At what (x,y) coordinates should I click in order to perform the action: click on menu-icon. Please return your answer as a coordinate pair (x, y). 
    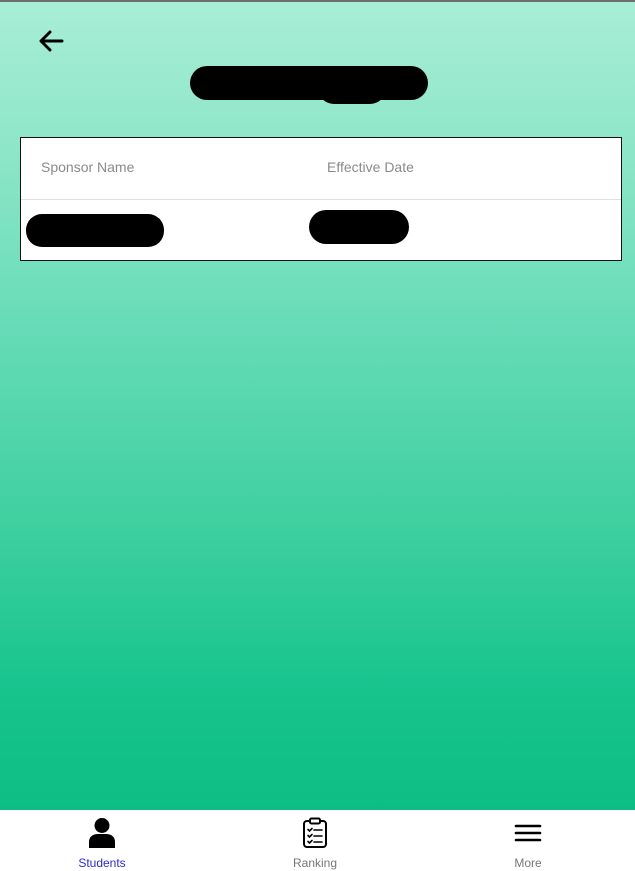
    Looking at the image, I should click on (528, 833).